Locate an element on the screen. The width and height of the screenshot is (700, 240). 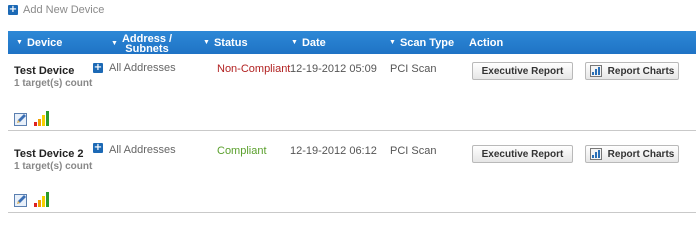
column-header-device: ▼ Device is located at coordinates (39, 42).